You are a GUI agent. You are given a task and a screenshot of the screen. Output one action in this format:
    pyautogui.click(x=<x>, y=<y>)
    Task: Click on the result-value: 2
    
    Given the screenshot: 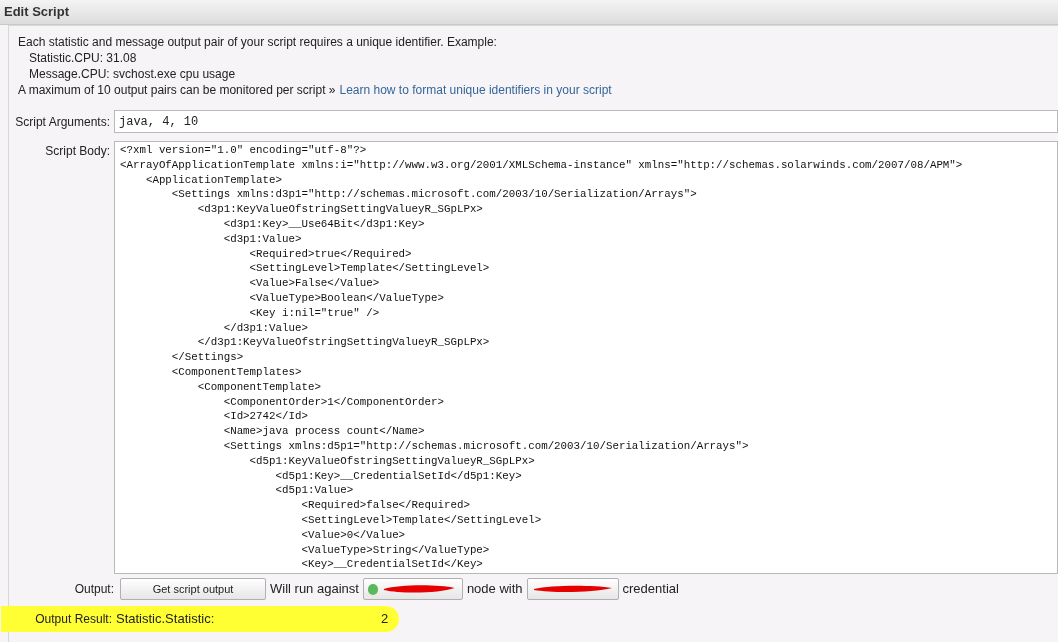 What is the action you would take?
    pyautogui.click(x=385, y=619)
    